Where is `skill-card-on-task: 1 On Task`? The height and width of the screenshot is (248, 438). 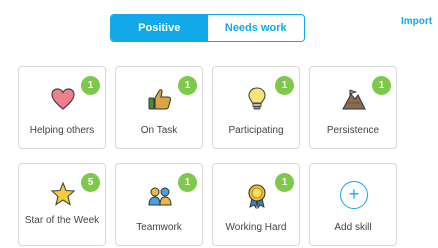 skill-card-on-task: 1 On Task is located at coordinates (159, 107).